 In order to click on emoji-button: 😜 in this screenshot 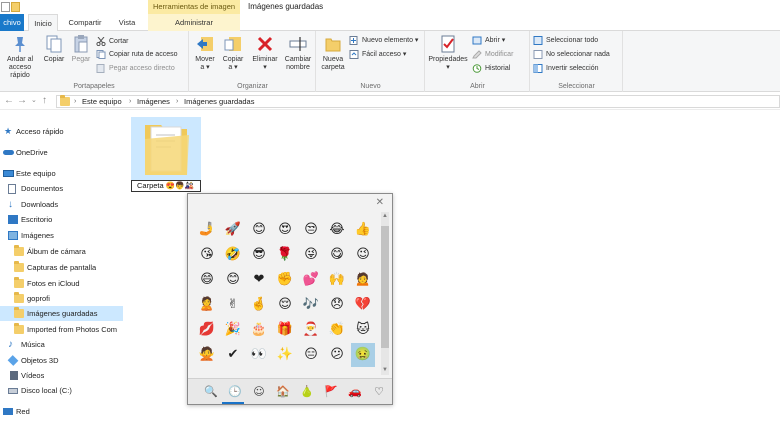, I will do `click(311, 255)`.